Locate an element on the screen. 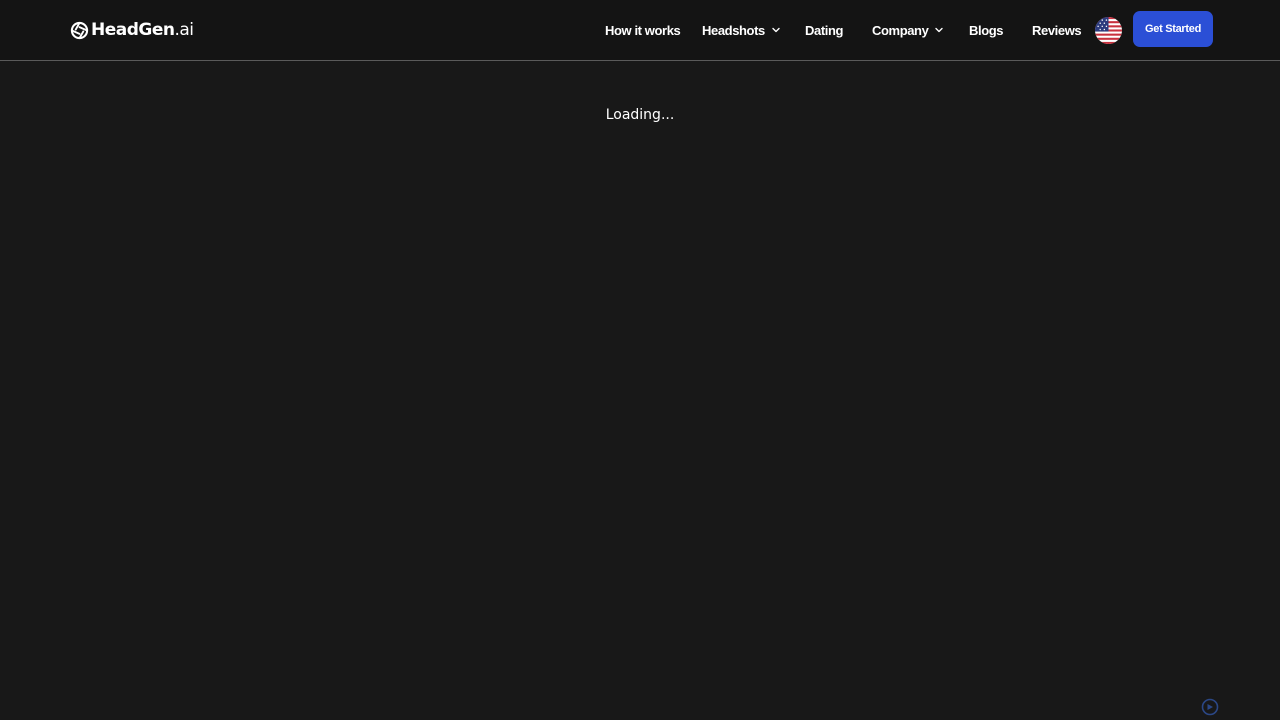 Image resolution: width=1280 pixels, height=720 pixels. brand-name: HeadGen is located at coordinates (133, 30).